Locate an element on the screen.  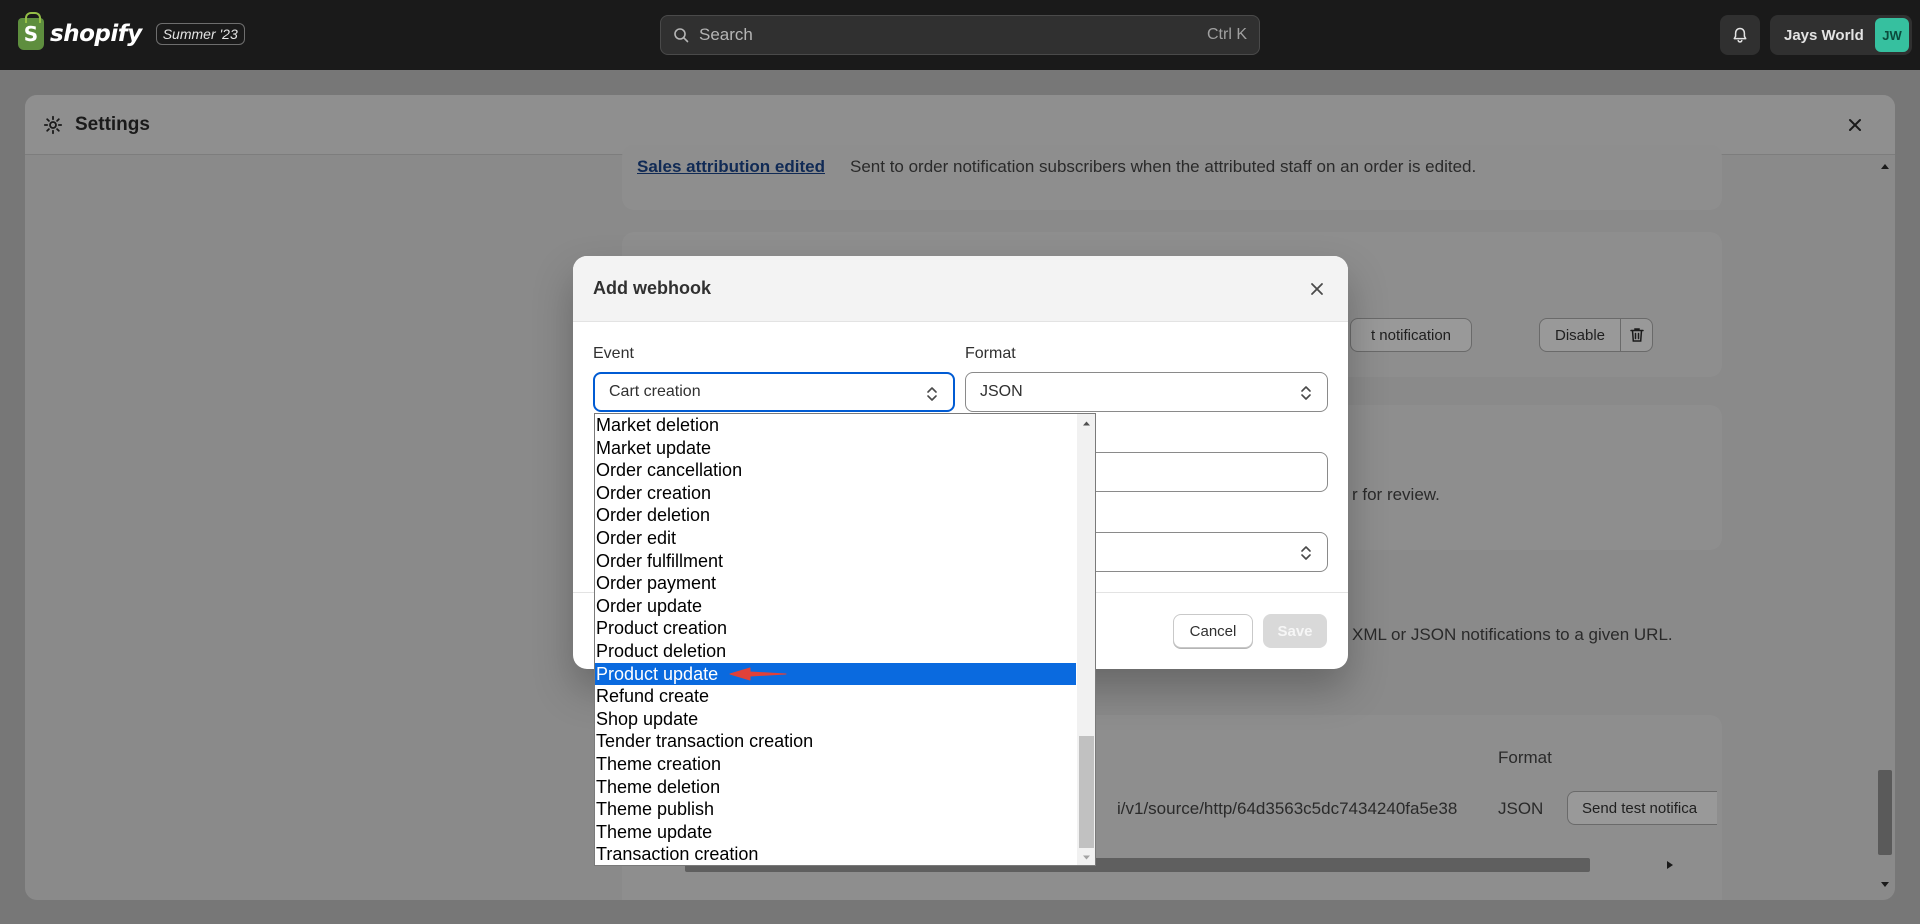
event-option: Theme deletion is located at coordinates (835, 787).